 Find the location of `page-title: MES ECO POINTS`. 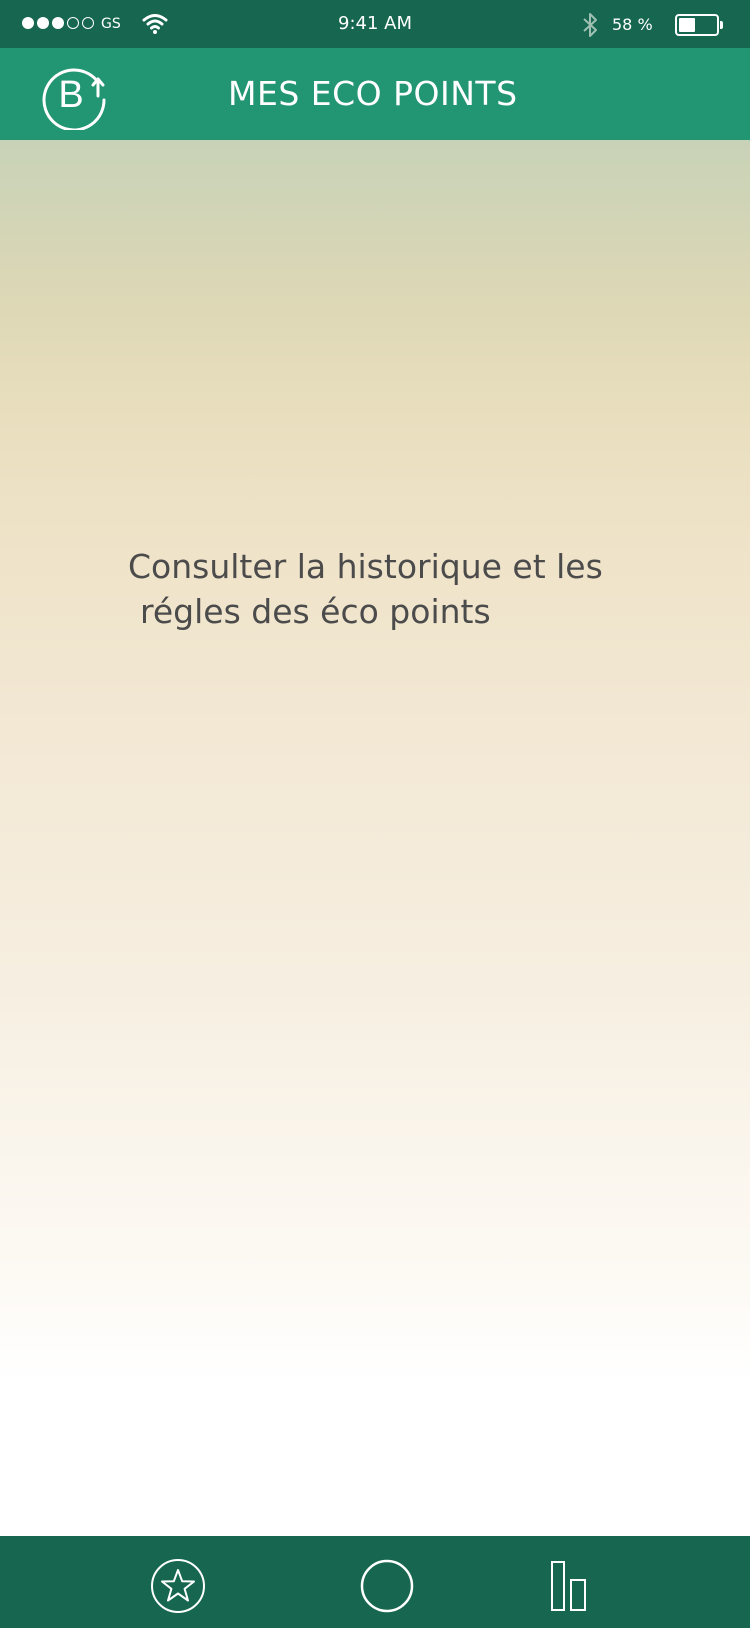

page-title: MES ECO POINTS is located at coordinates (373, 93).